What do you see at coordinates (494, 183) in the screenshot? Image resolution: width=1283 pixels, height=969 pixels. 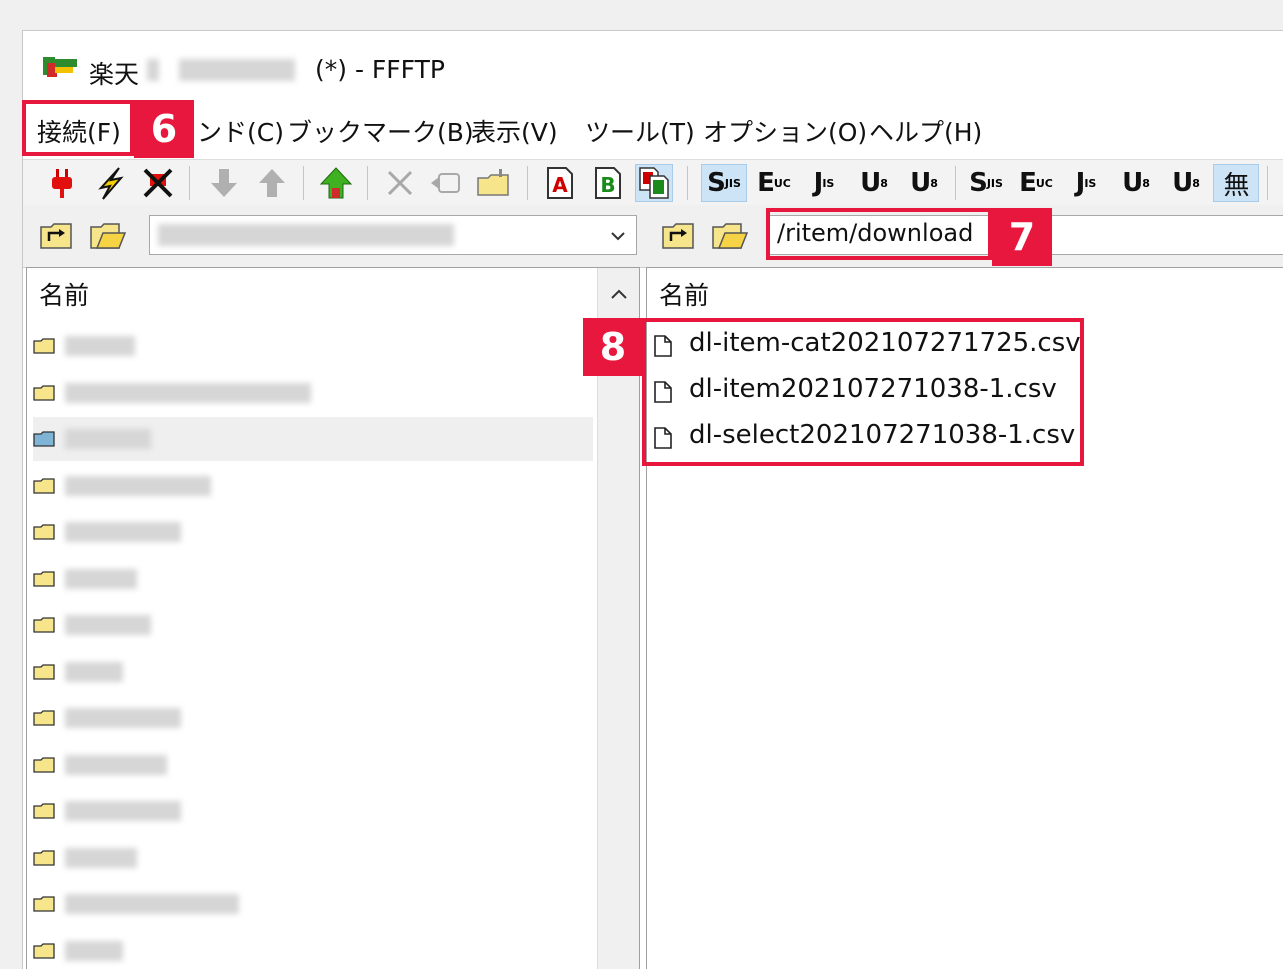 I see `new-folder-icon` at bounding box center [494, 183].